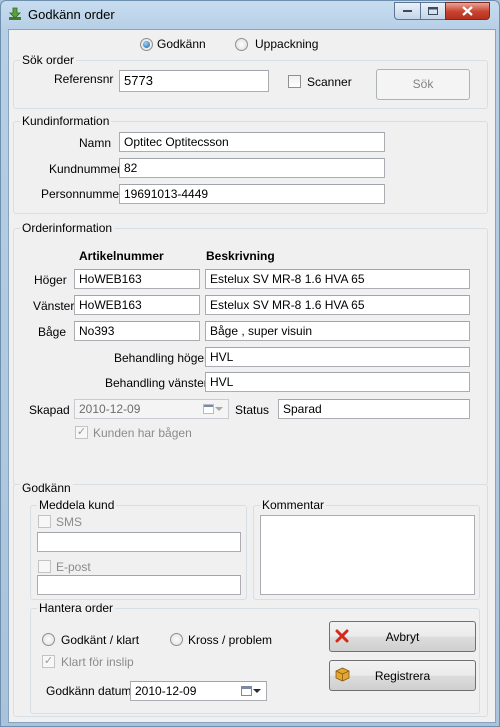 This screenshot has height=727, width=500. I want to click on sms-label: SMS, so click(69, 522).